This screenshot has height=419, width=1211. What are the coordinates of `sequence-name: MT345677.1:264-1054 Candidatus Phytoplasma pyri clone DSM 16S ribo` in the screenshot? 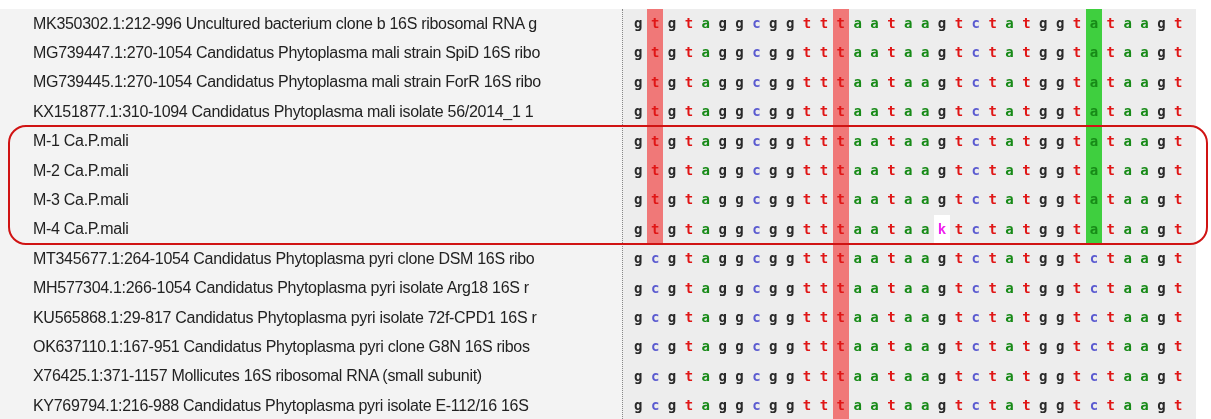 It's located at (284, 258).